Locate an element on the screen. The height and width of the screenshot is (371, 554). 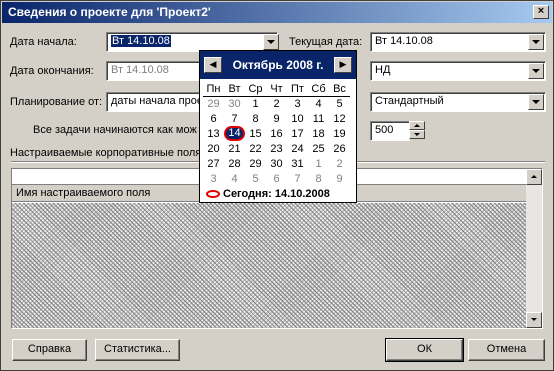
calendar-day: 13 is located at coordinates (213, 133).